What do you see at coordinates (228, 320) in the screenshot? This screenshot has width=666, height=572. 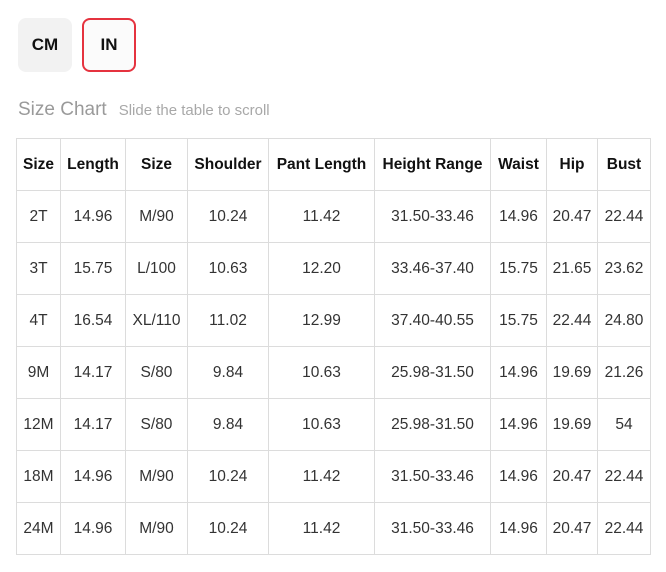 I see `table-cell: 11.02` at bounding box center [228, 320].